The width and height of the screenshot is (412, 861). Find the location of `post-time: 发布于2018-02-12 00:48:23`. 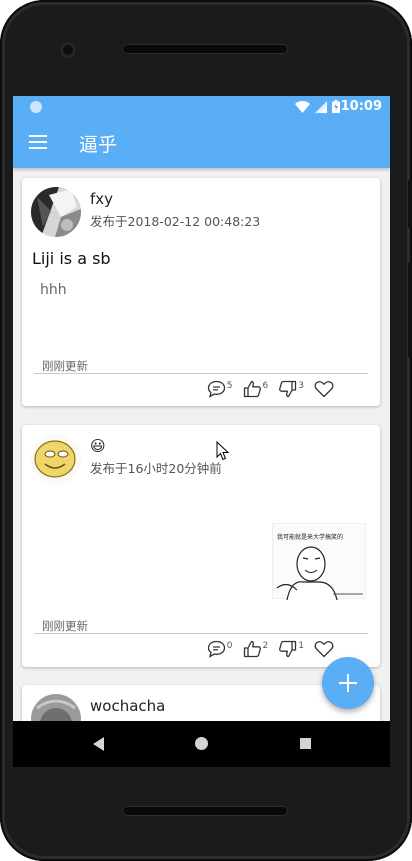

post-time: 发布于2018-02-12 00:48:23 is located at coordinates (175, 221).